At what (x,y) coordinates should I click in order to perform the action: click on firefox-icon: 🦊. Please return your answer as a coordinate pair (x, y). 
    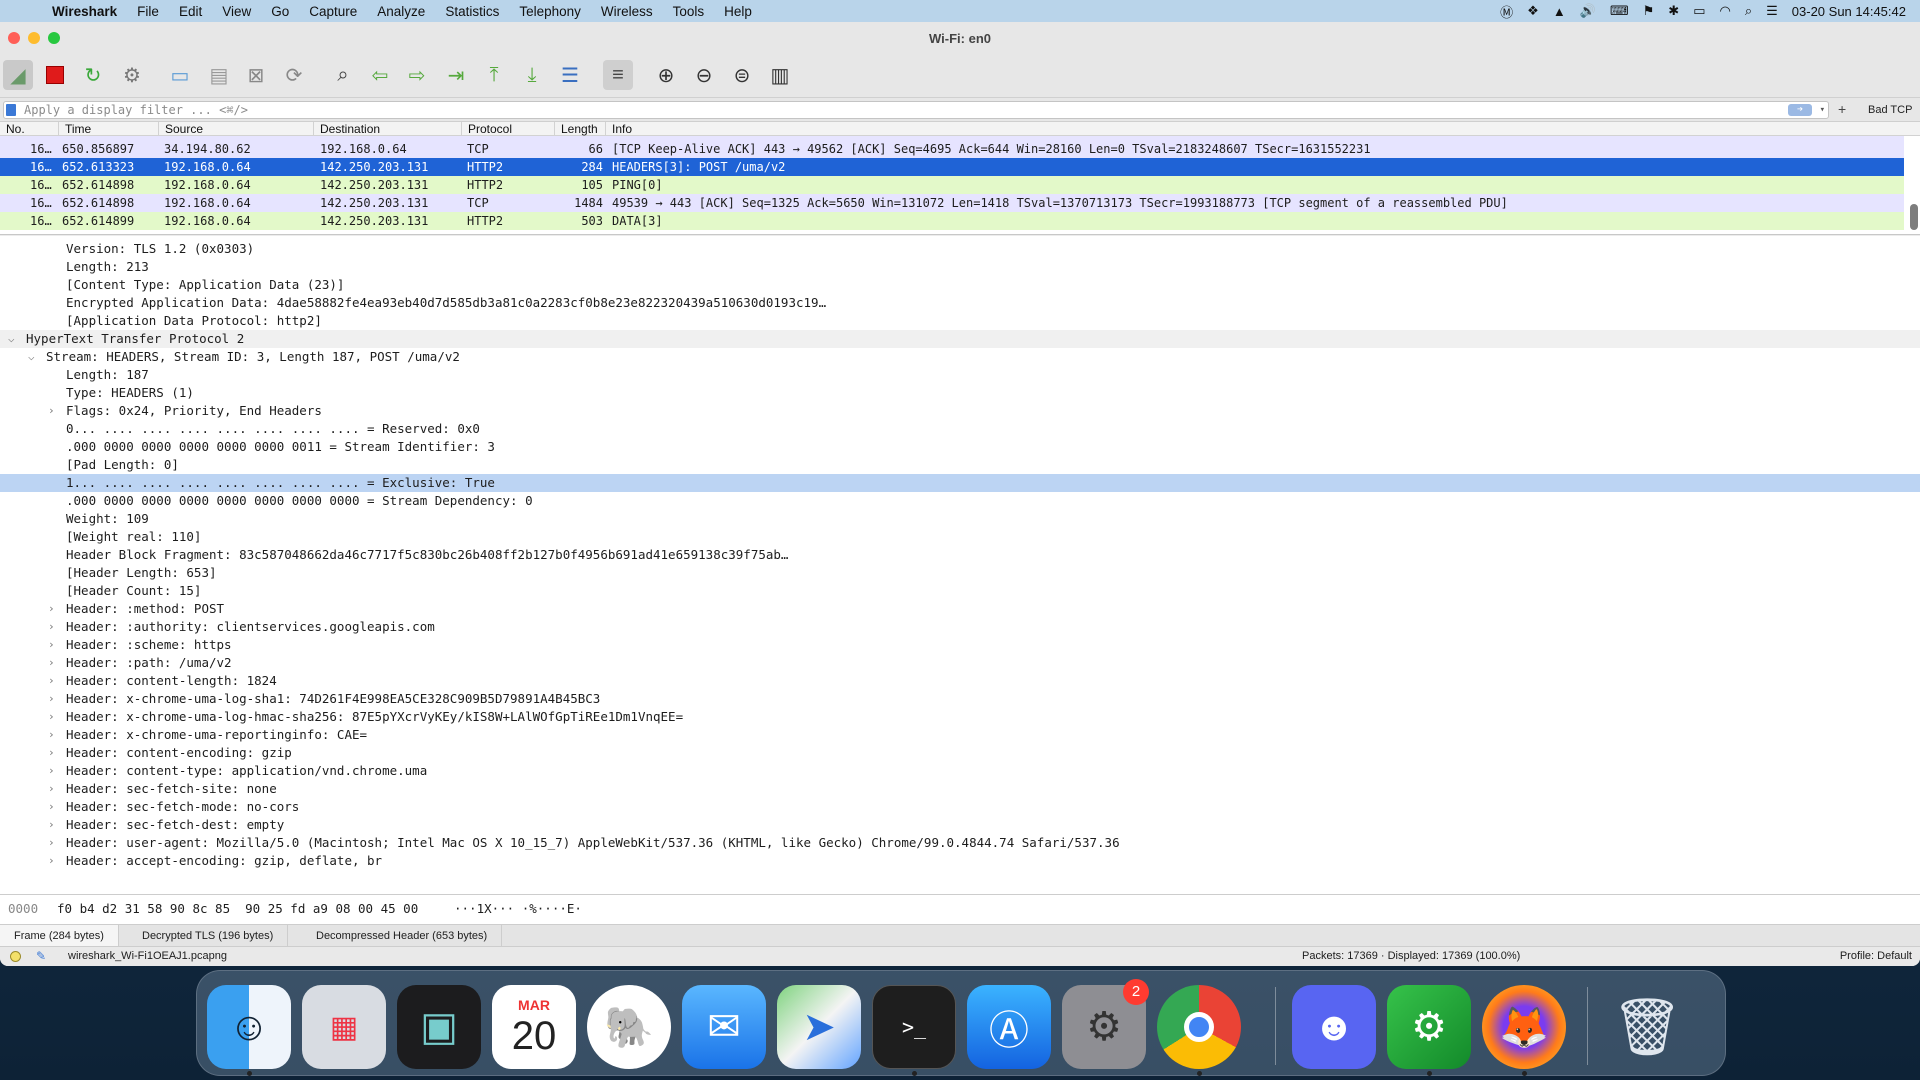
    Looking at the image, I should click on (1524, 1027).